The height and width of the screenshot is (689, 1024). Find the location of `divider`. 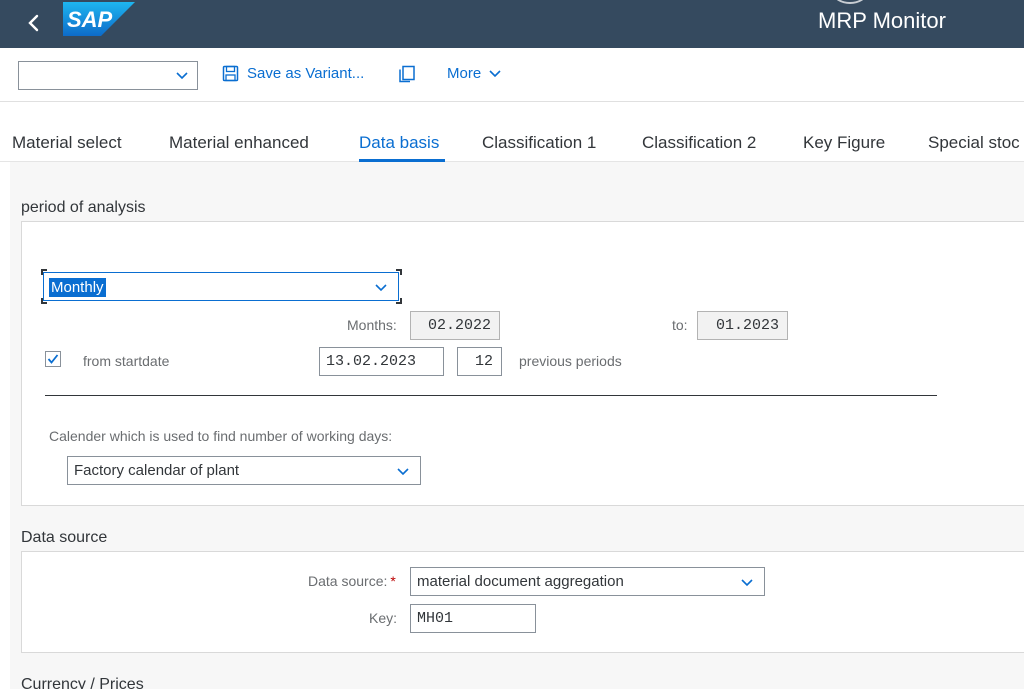

divider is located at coordinates (491, 395).